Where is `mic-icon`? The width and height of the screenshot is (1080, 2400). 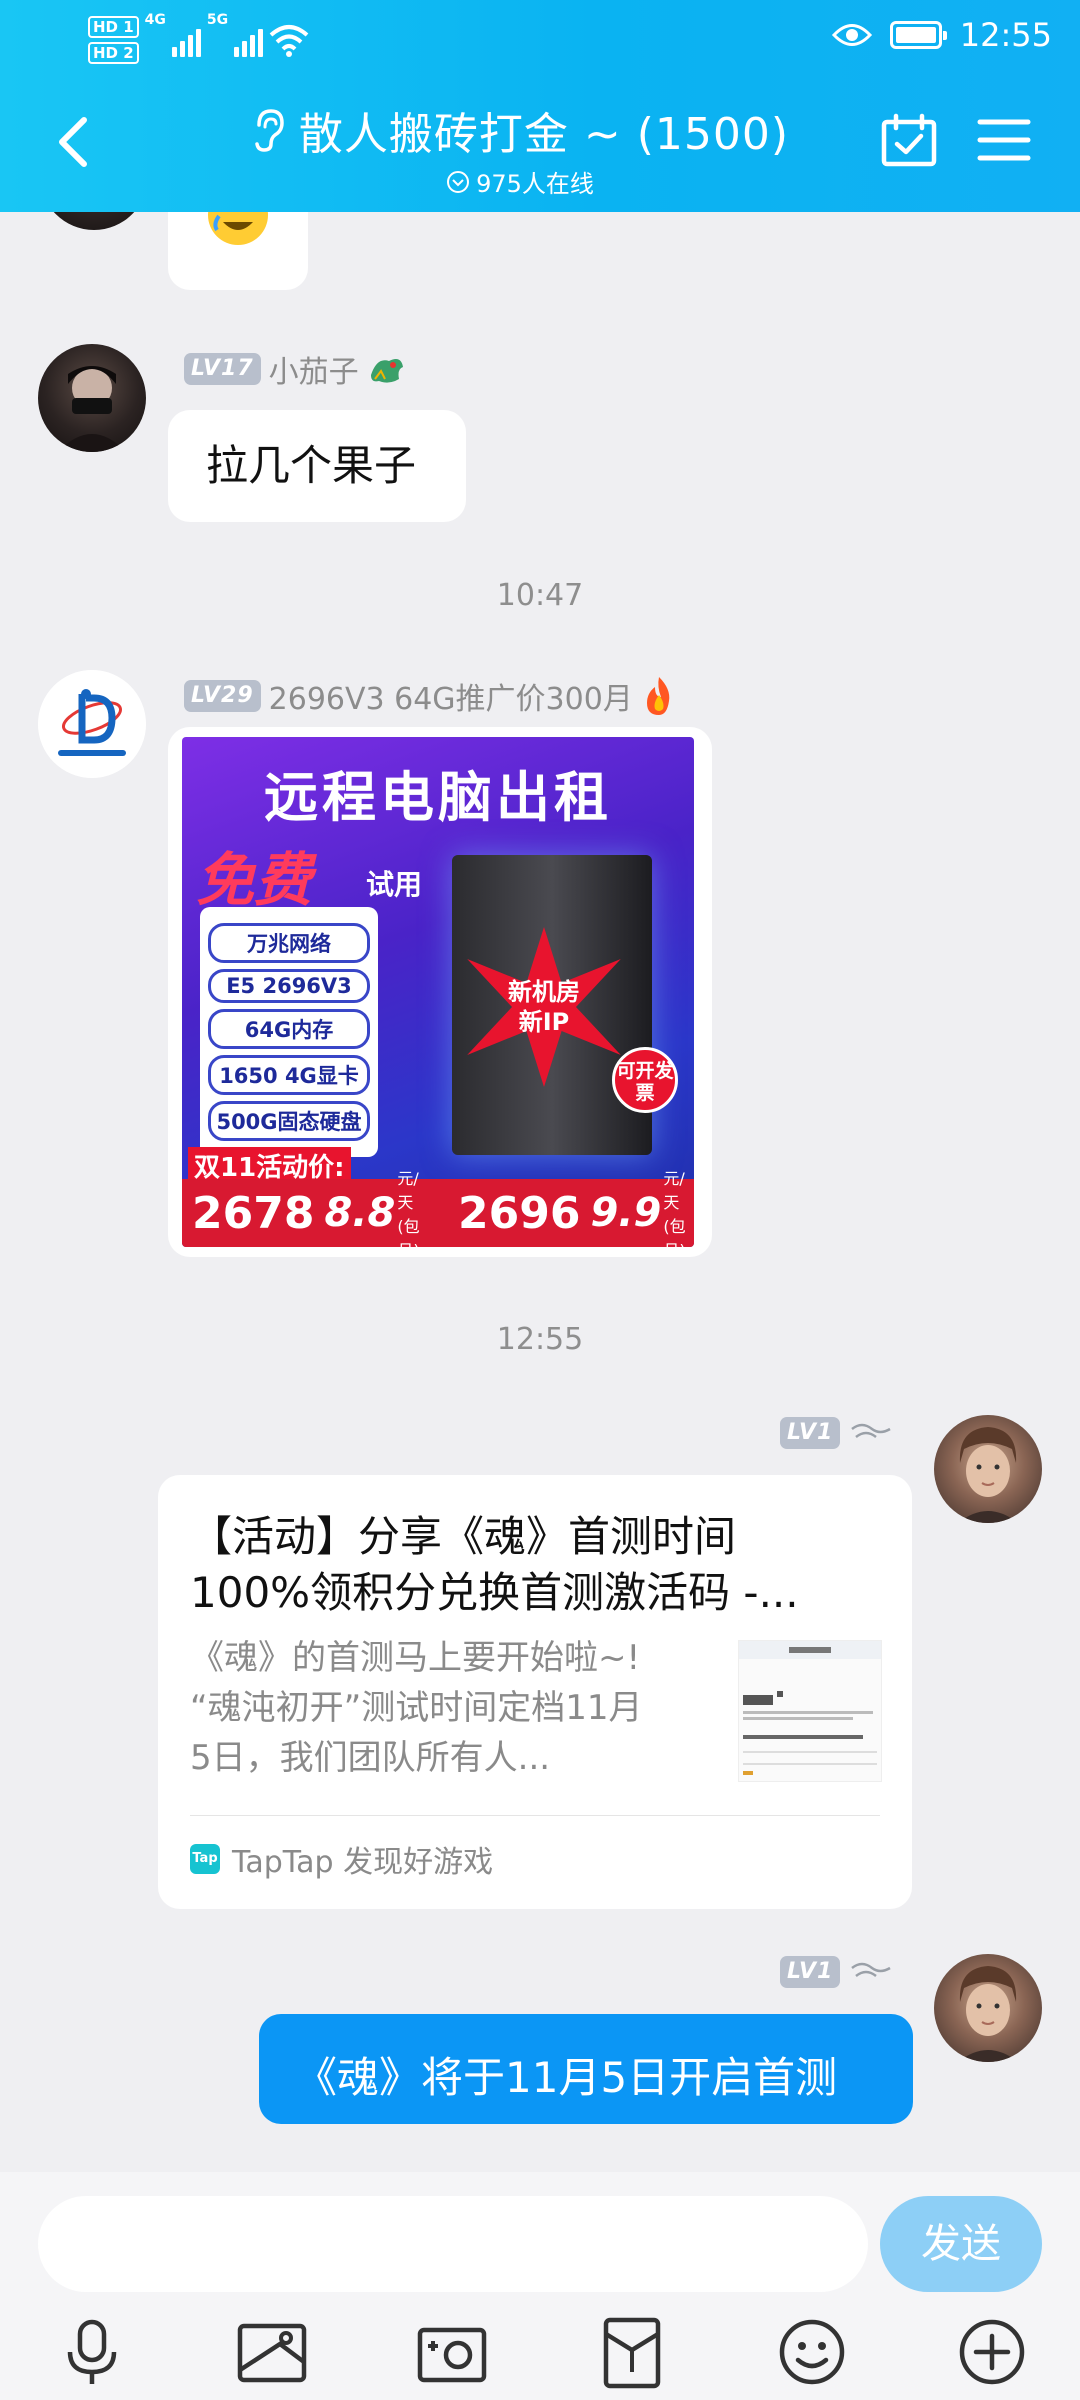 mic-icon is located at coordinates (92, 2351).